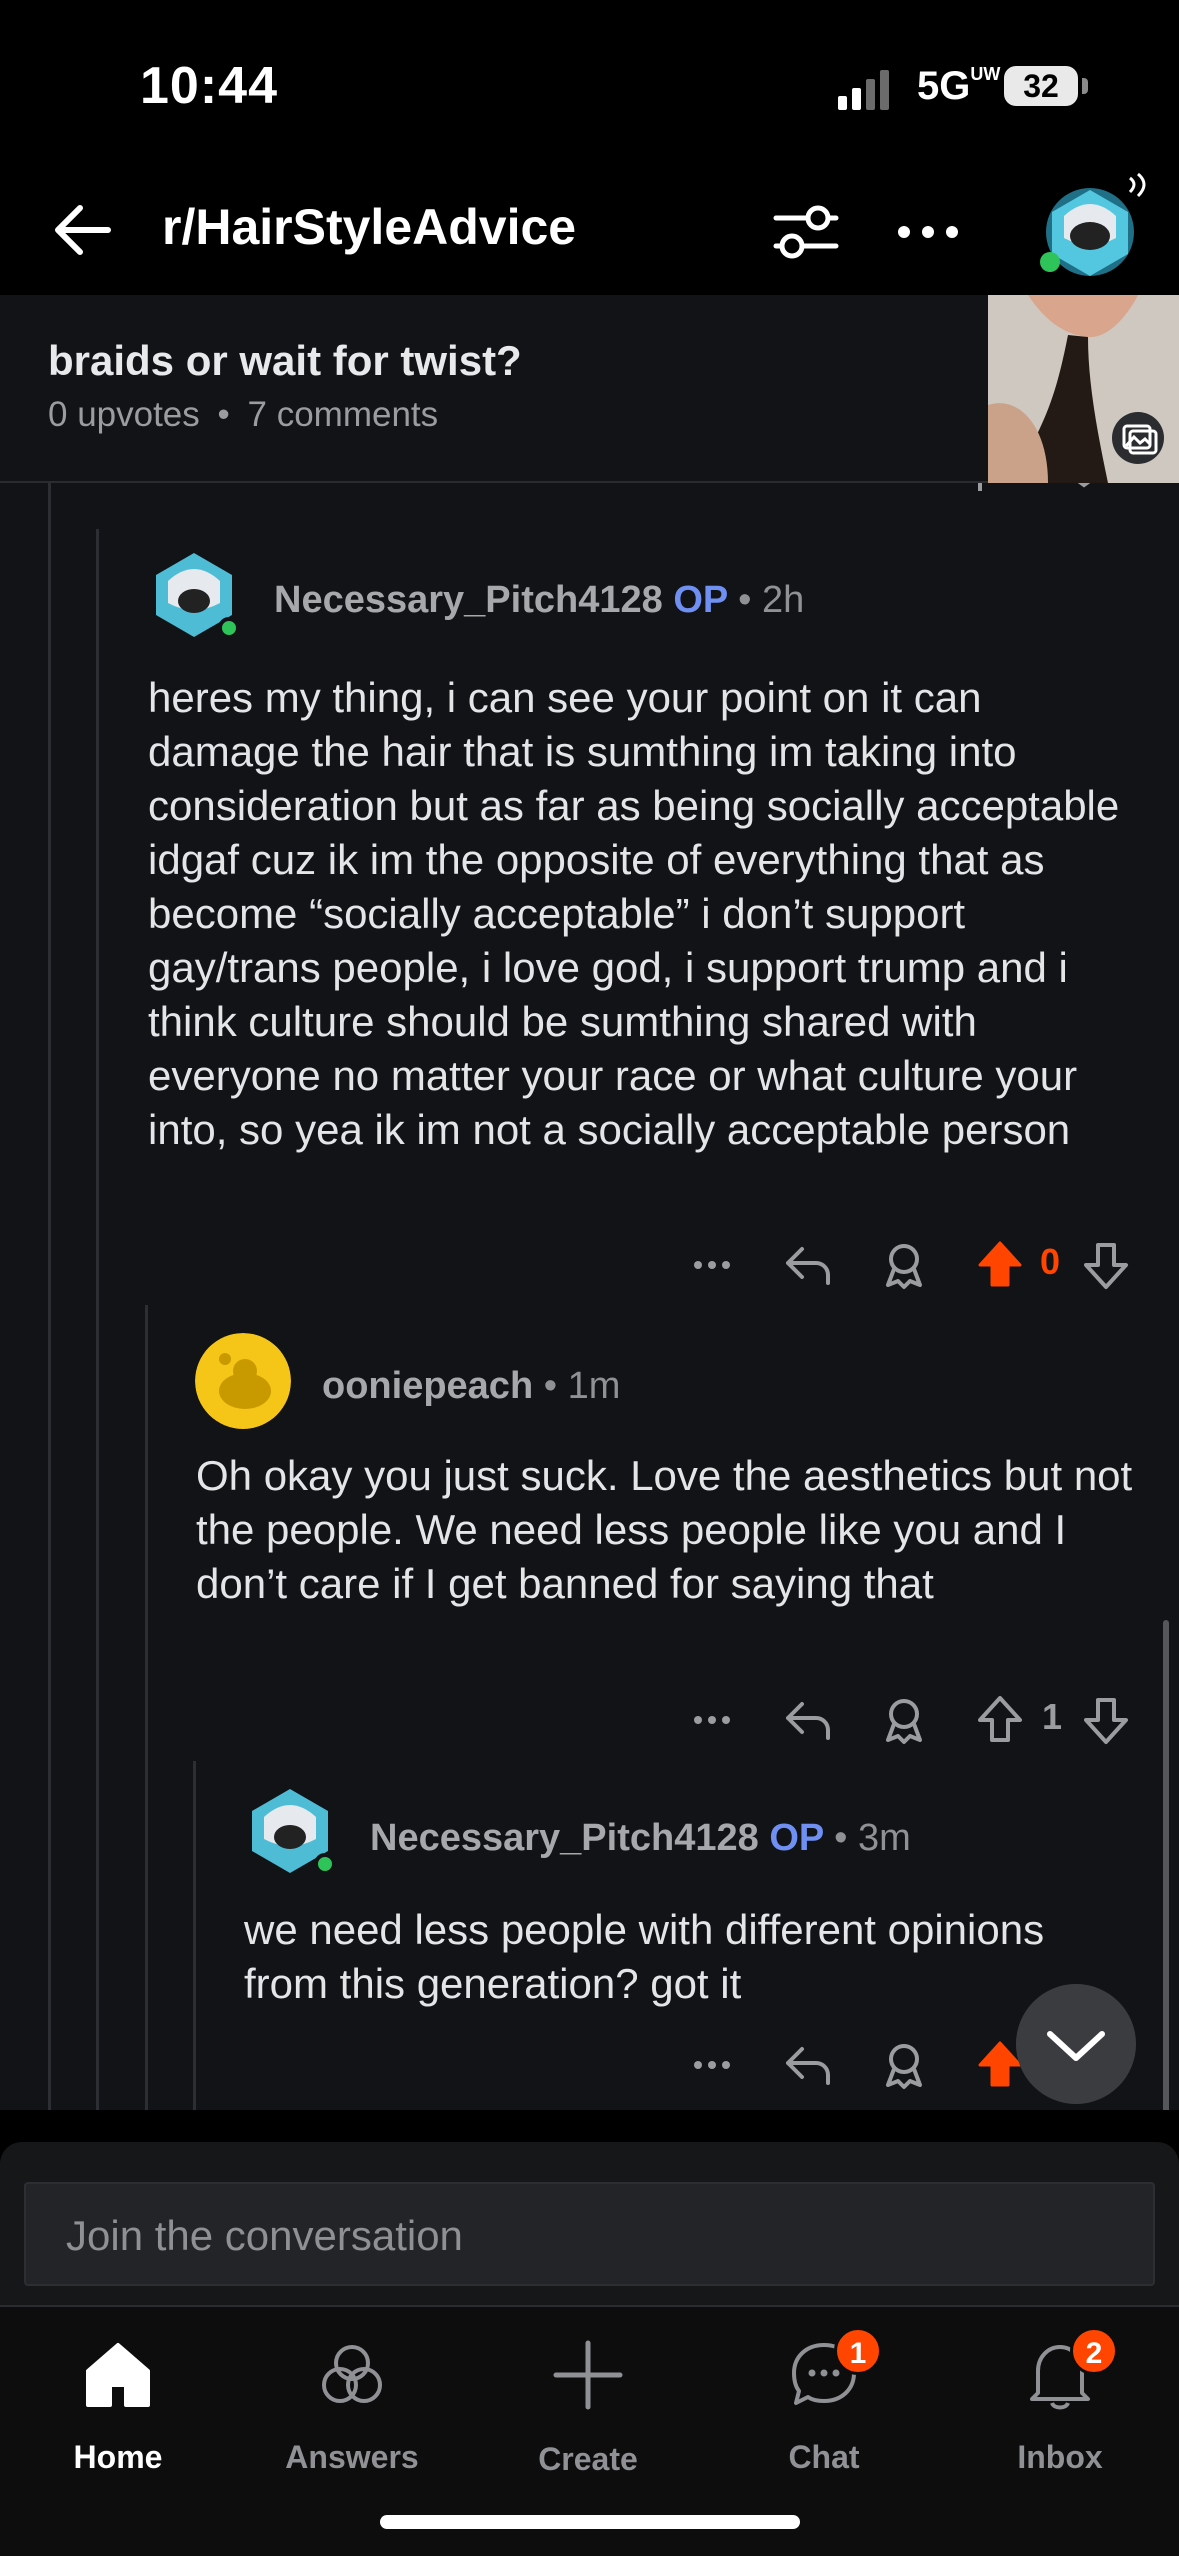 This screenshot has height=2556, width=1179. I want to click on answers-icon, so click(352, 2374).